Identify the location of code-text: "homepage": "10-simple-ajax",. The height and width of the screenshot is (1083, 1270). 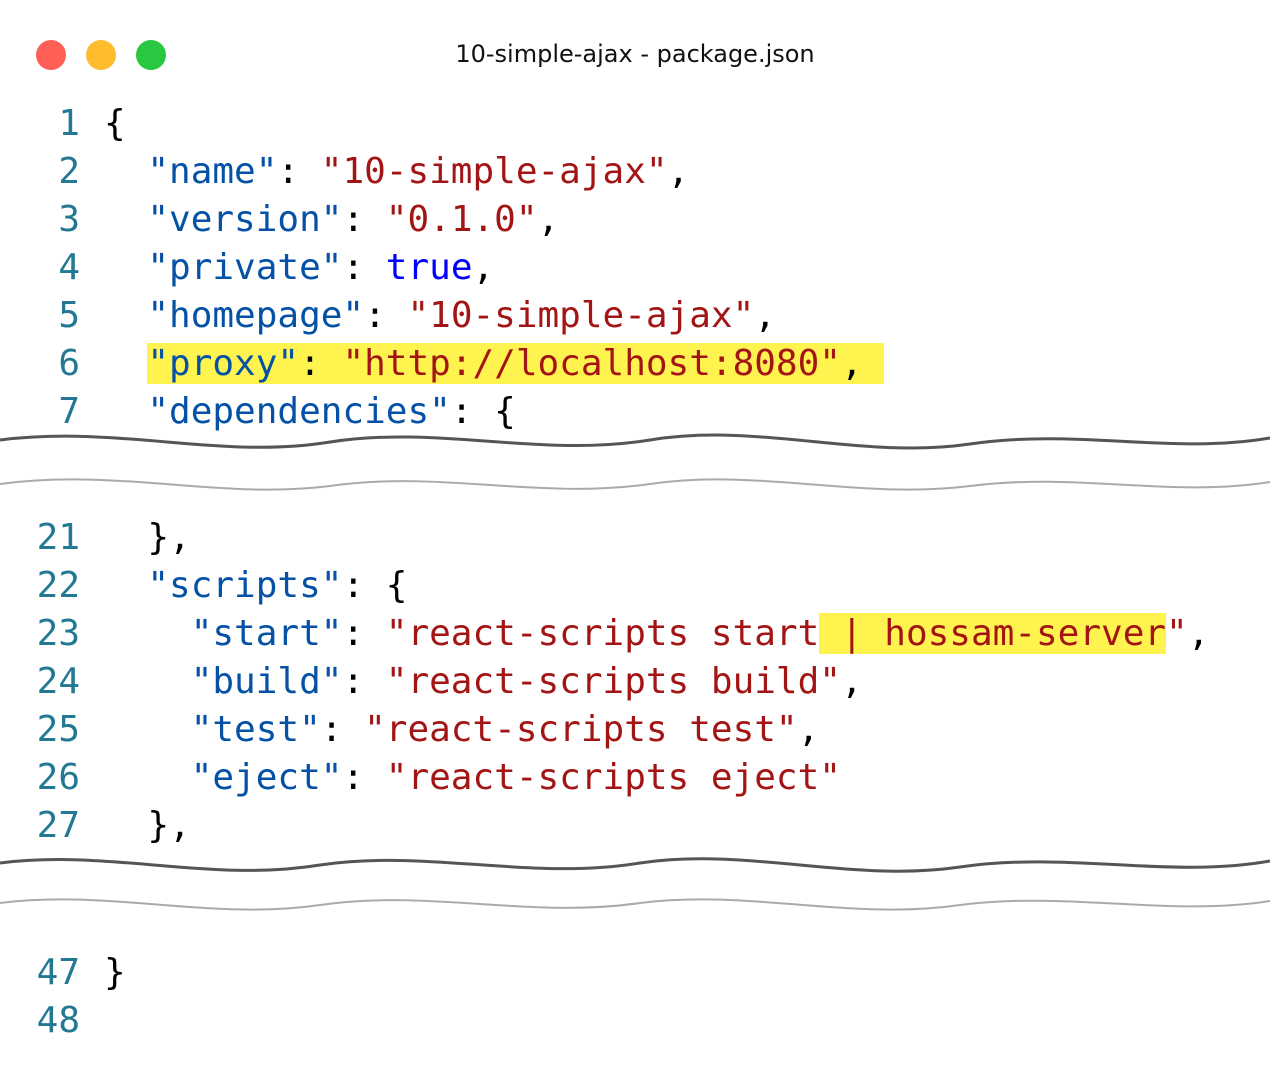
(440, 316).